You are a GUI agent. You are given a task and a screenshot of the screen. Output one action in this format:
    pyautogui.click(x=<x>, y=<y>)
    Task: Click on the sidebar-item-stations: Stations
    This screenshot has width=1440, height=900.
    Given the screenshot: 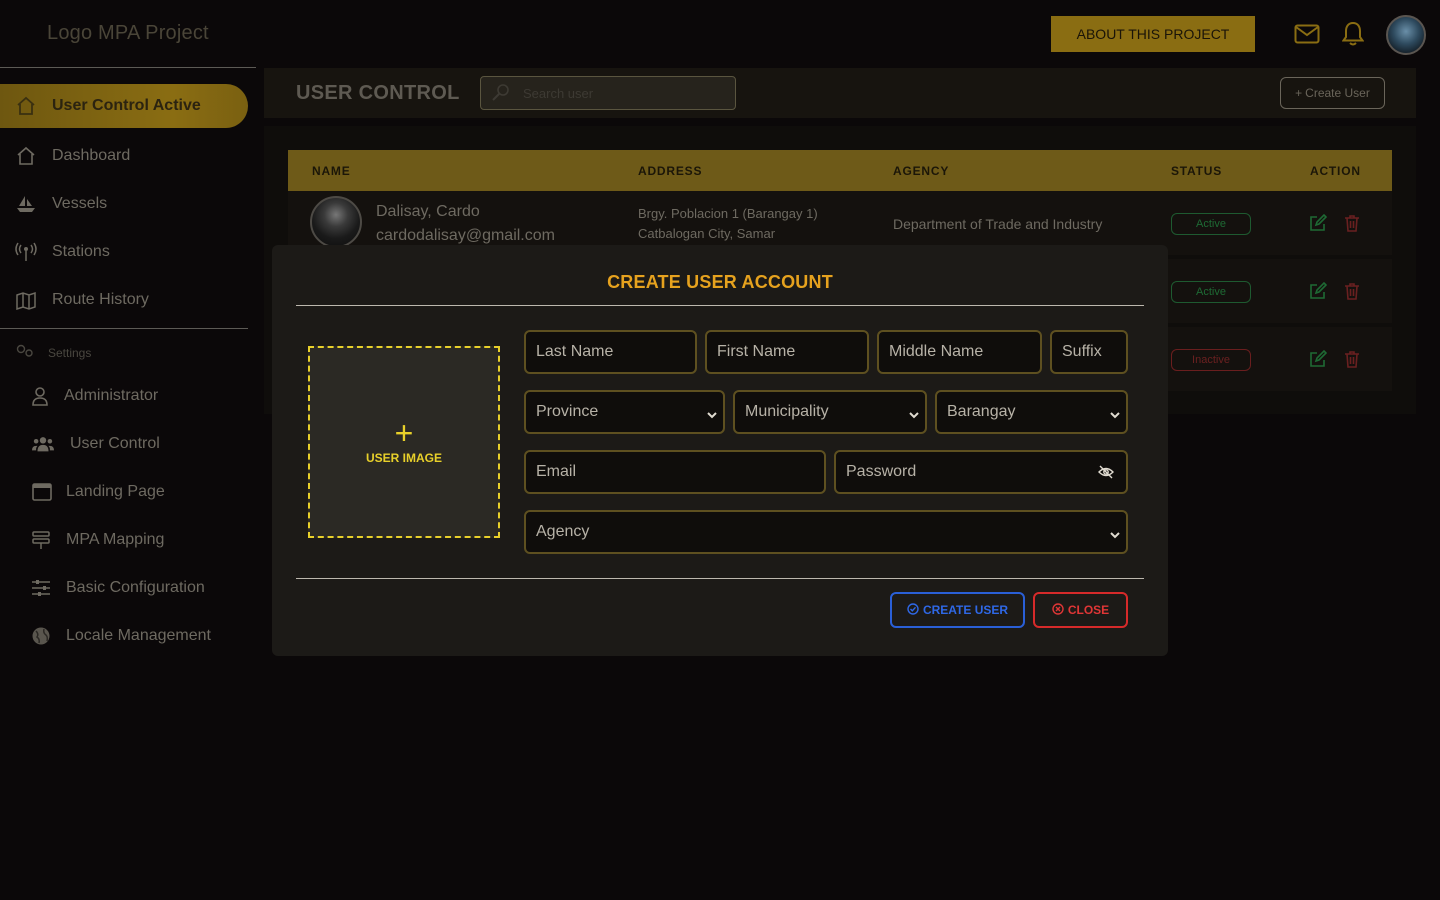 What is the action you would take?
    pyautogui.click(x=55, y=252)
    